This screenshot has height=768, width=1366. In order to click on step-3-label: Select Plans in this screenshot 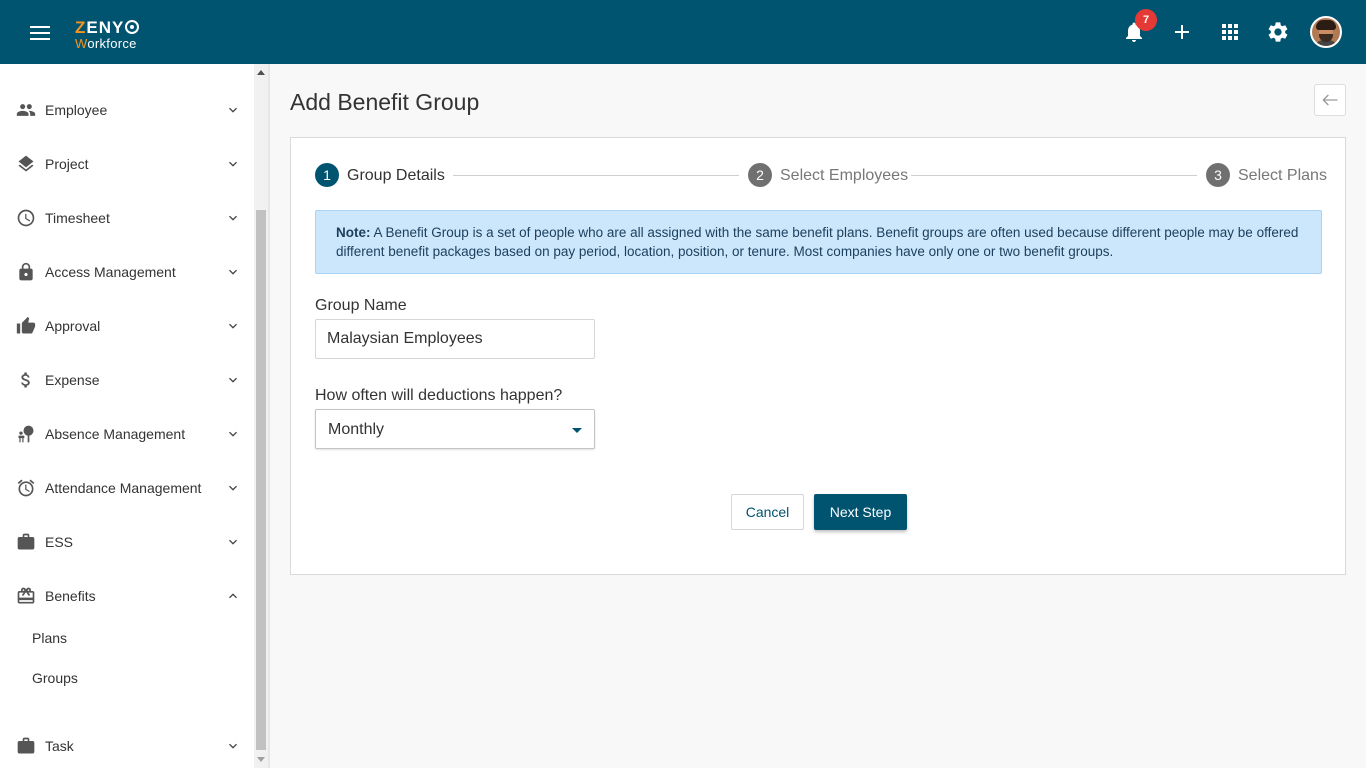, I will do `click(1282, 175)`.